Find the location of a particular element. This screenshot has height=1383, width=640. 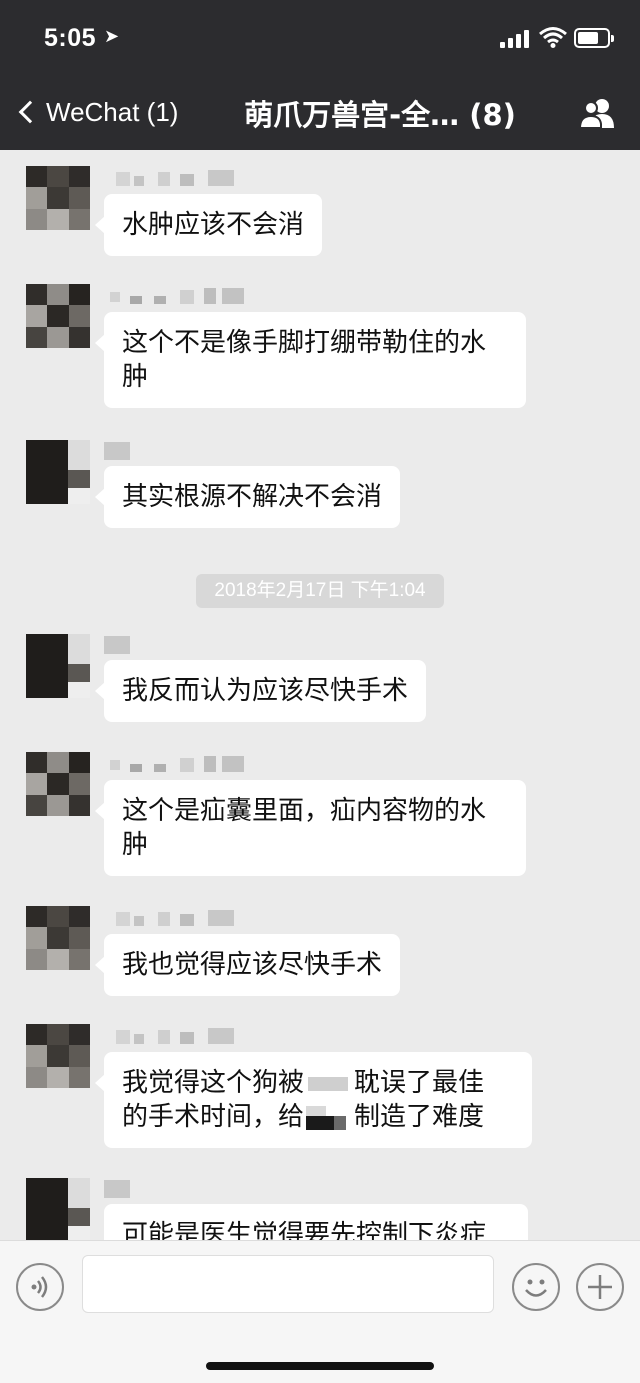

wifi-icon is located at coordinates (553, 37).